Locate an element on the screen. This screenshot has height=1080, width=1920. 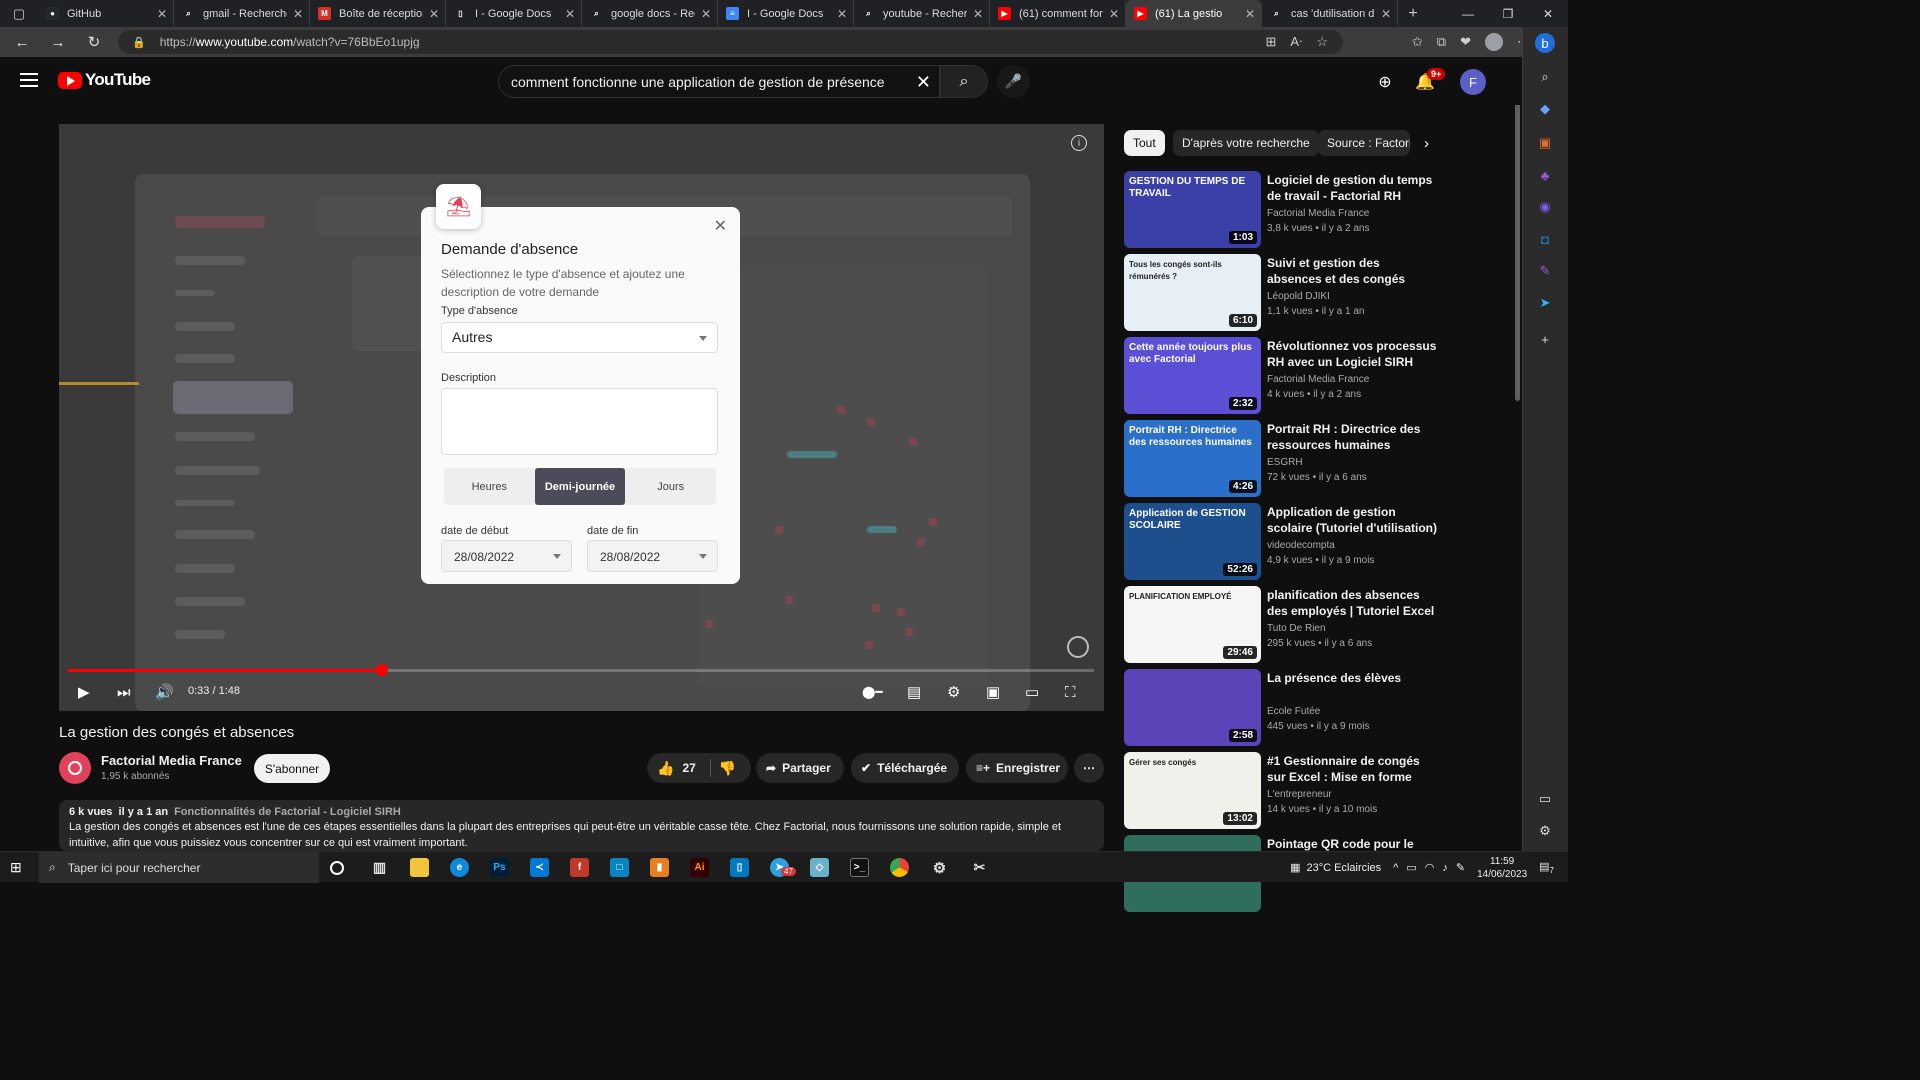
video-thumbnail: Gérer ses congés 13:02 is located at coordinates (1192, 790).